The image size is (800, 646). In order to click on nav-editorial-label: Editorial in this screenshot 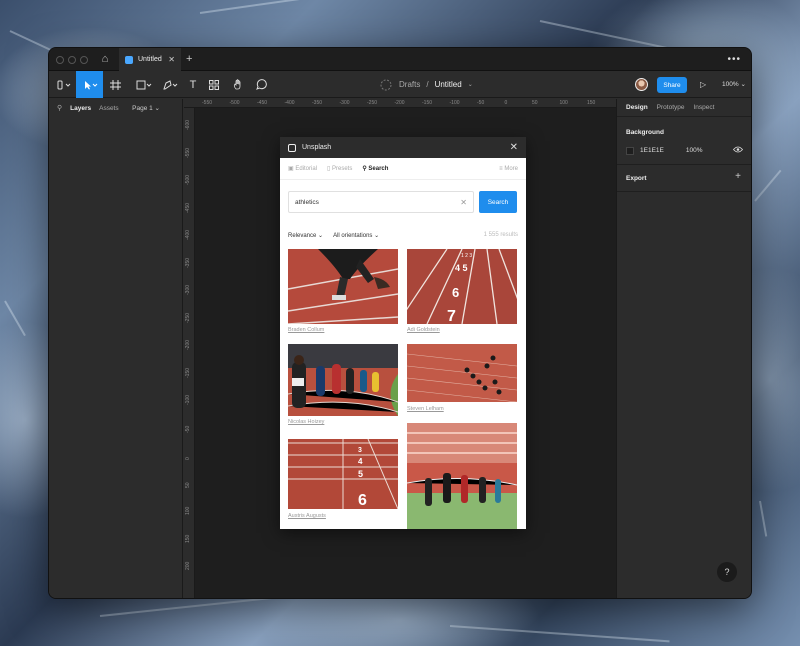, I will do `click(306, 169)`.